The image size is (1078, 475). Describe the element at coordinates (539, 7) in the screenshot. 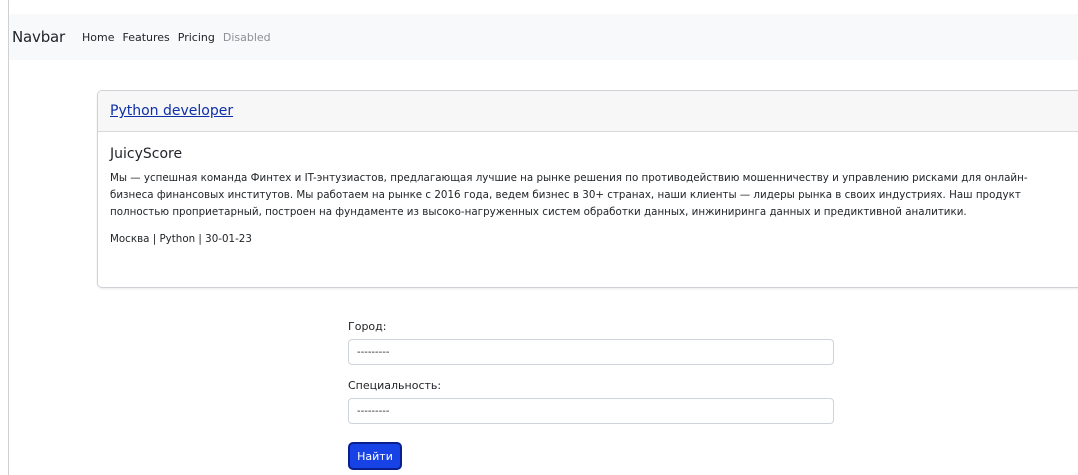

I see `window-top-edge` at that location.